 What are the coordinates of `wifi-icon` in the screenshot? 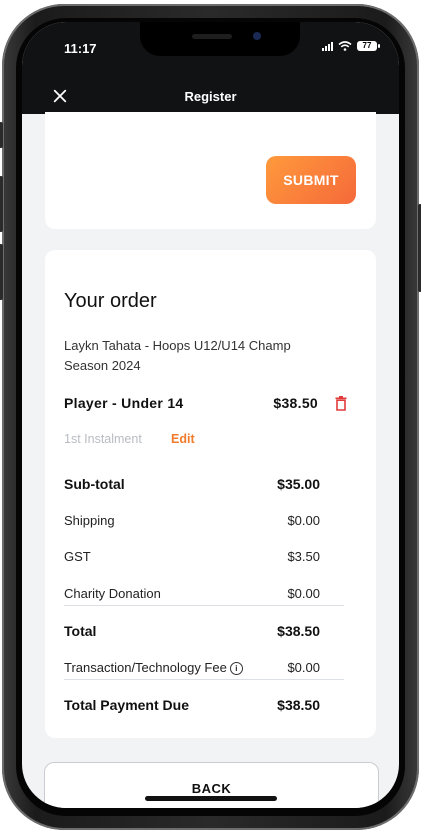 It's located at (345, 46).